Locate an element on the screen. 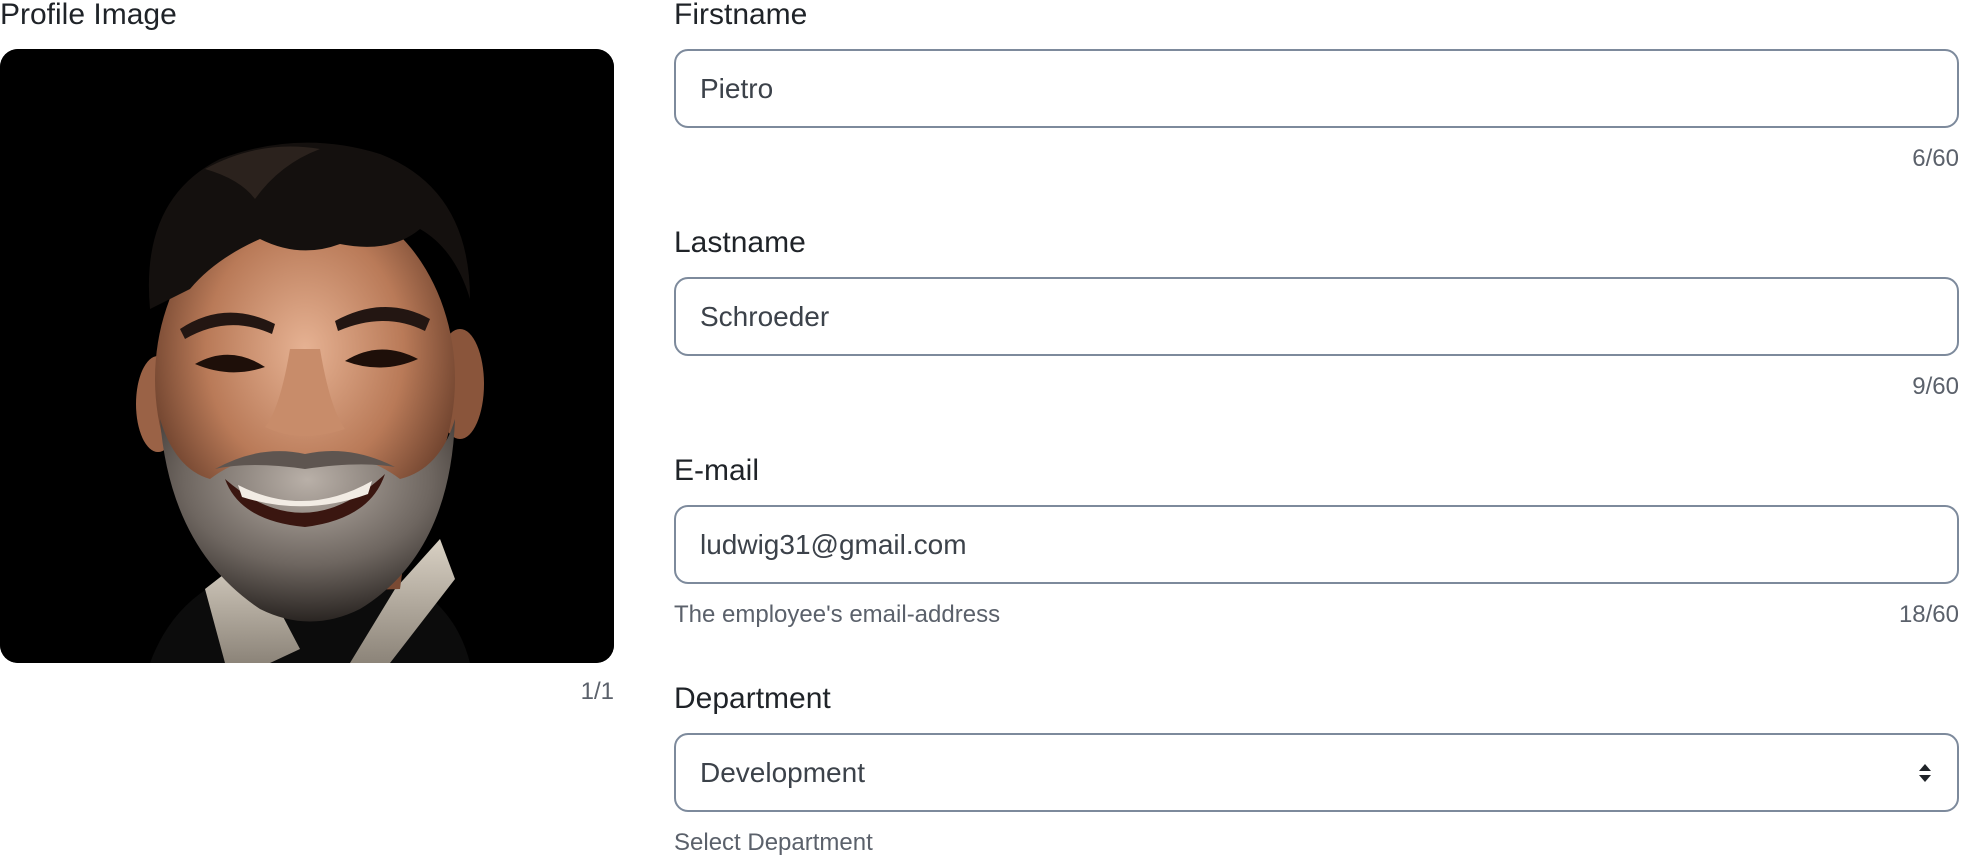 This screenshot has height=859, width=1961. firstname-input is located at coordinates (1316, 88).